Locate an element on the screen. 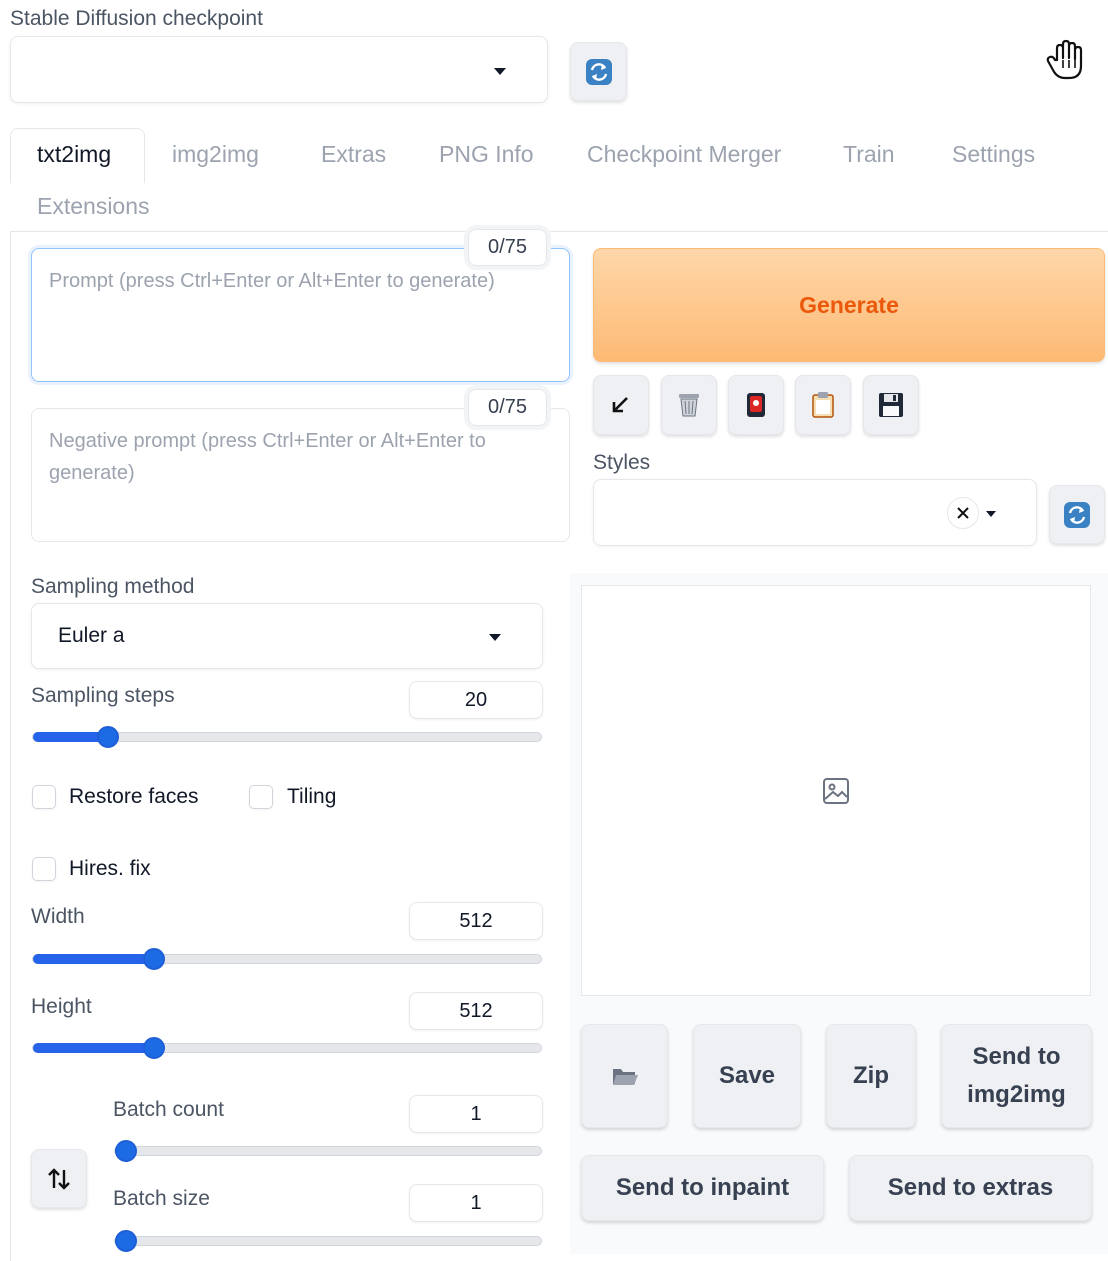 The height and width of the screenshot is (1261, 1108). batch-count-label: Batch count is located at coordinates (168, 1109).